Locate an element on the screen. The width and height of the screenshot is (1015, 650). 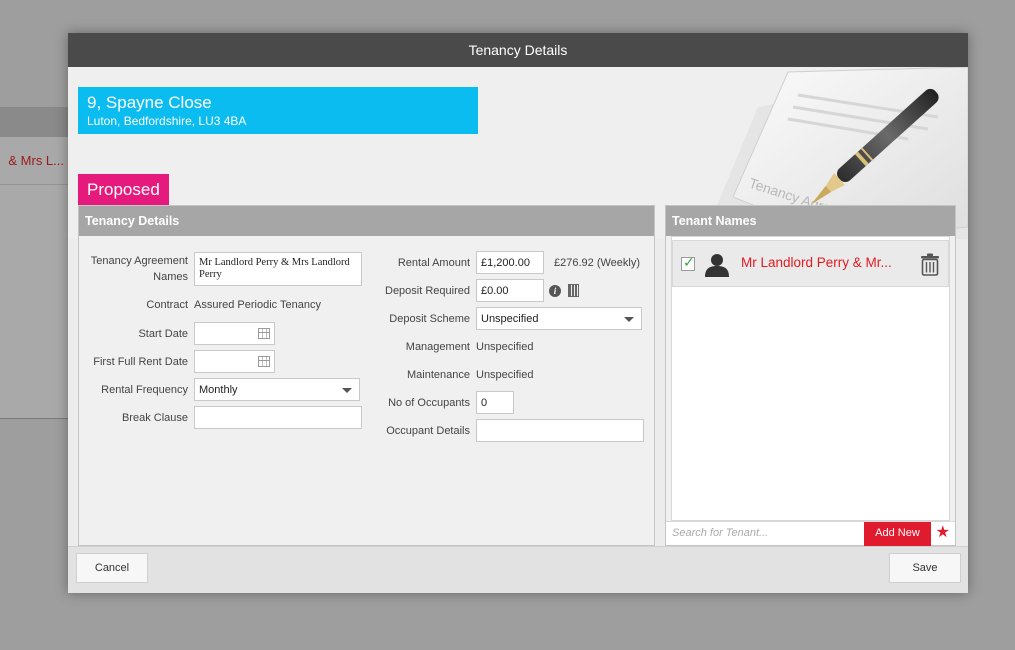
address-line1: 9, Spayne Close is located at coordinates (149, 102).